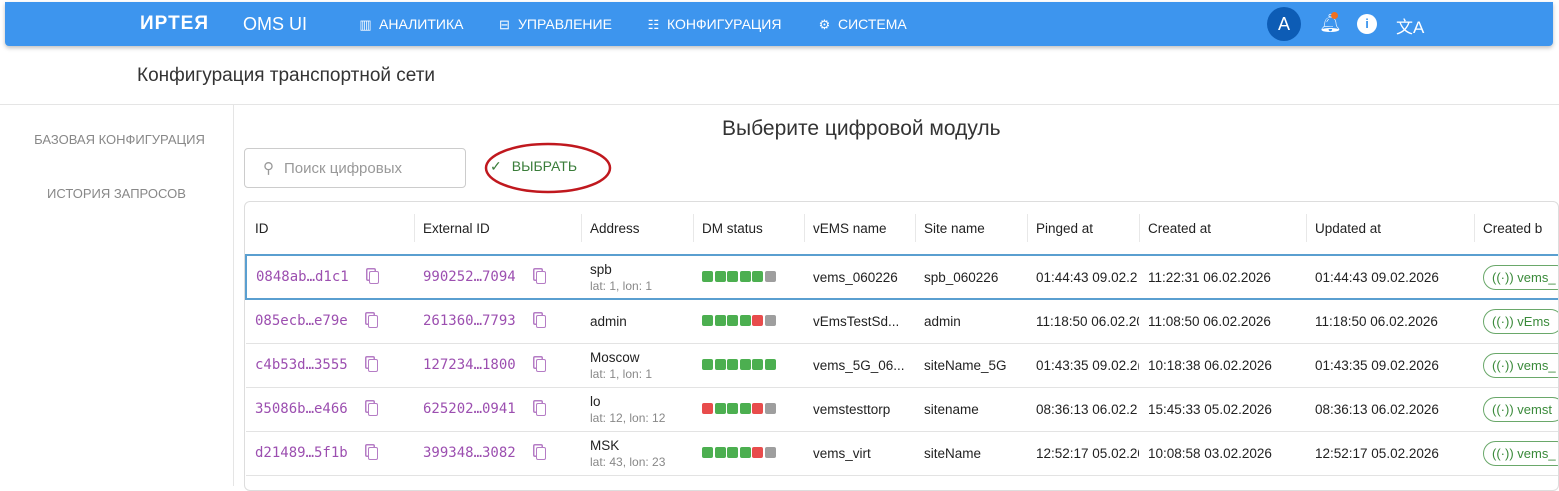 The height and width of the screenshot is (491, 1559). What do you see at coordinates (1083, 229) in the screenshot?
I see `column-header: Pinged at` at bounding box center [1083, 229].